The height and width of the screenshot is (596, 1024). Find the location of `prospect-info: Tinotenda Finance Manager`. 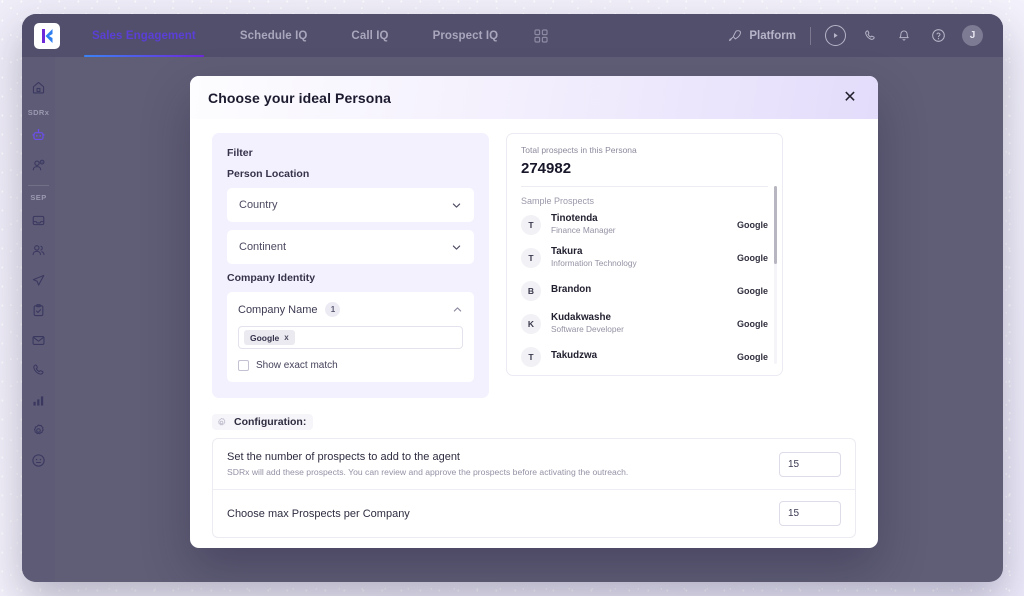

prospect-info: Tinotenda Finance Manager is located at coordinates (583, 224).